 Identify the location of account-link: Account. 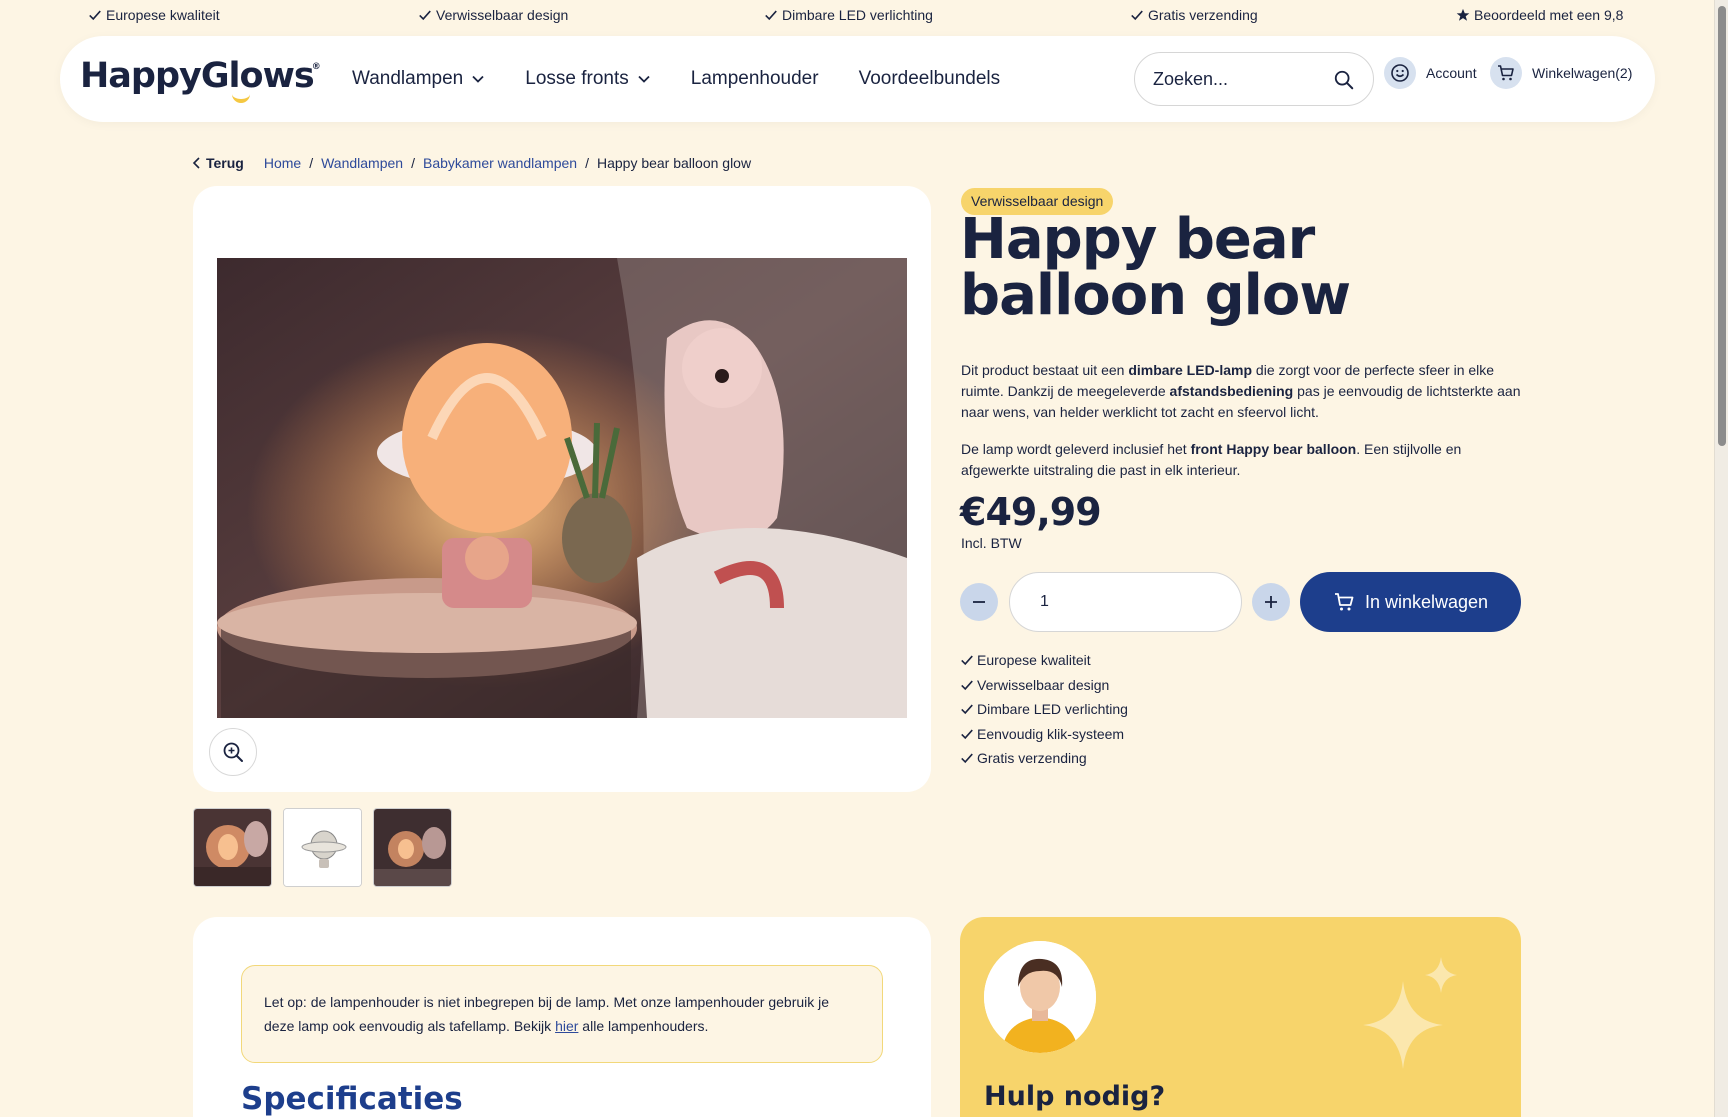
(1430, 73).